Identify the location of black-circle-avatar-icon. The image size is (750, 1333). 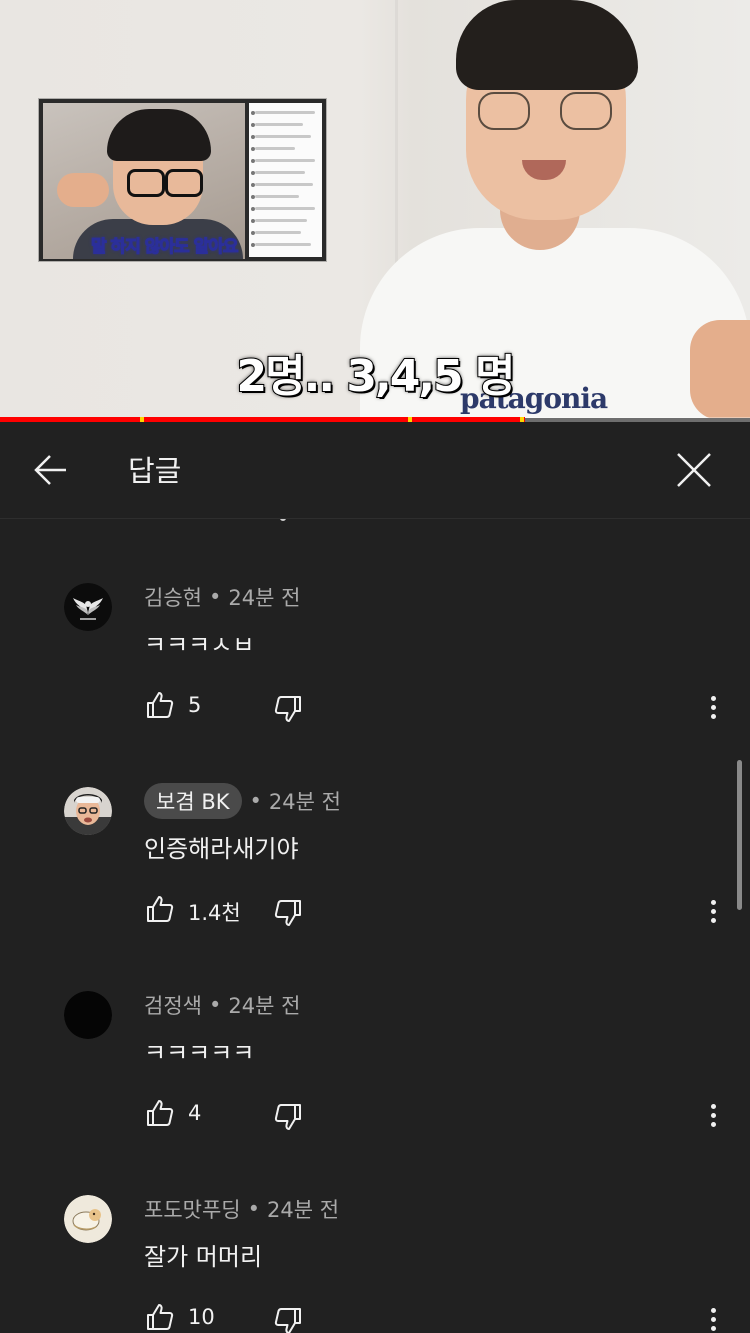
(88, 1015).